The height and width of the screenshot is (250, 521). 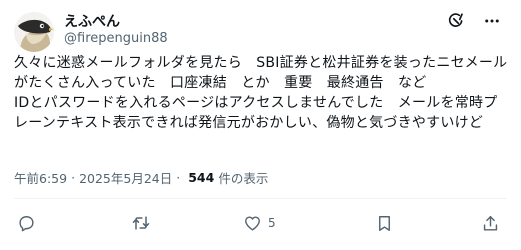 I want to click on bookmark-button, so click(x=387, y=223).